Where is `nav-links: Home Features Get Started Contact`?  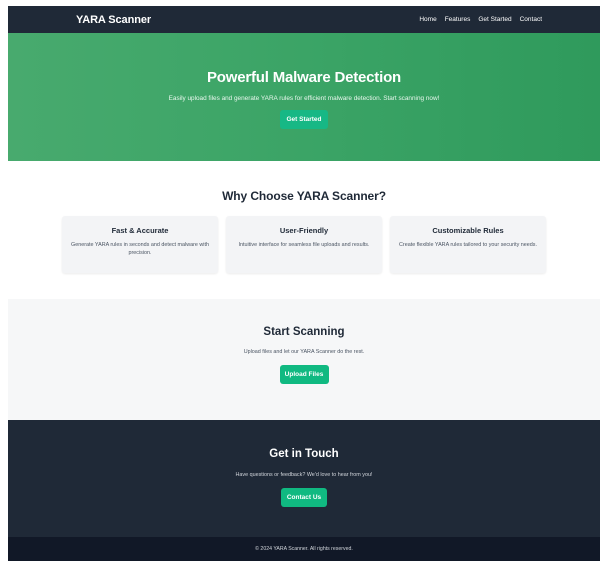
nav-links: Home Features Get Started Contact is located at coordinates (480, 19).